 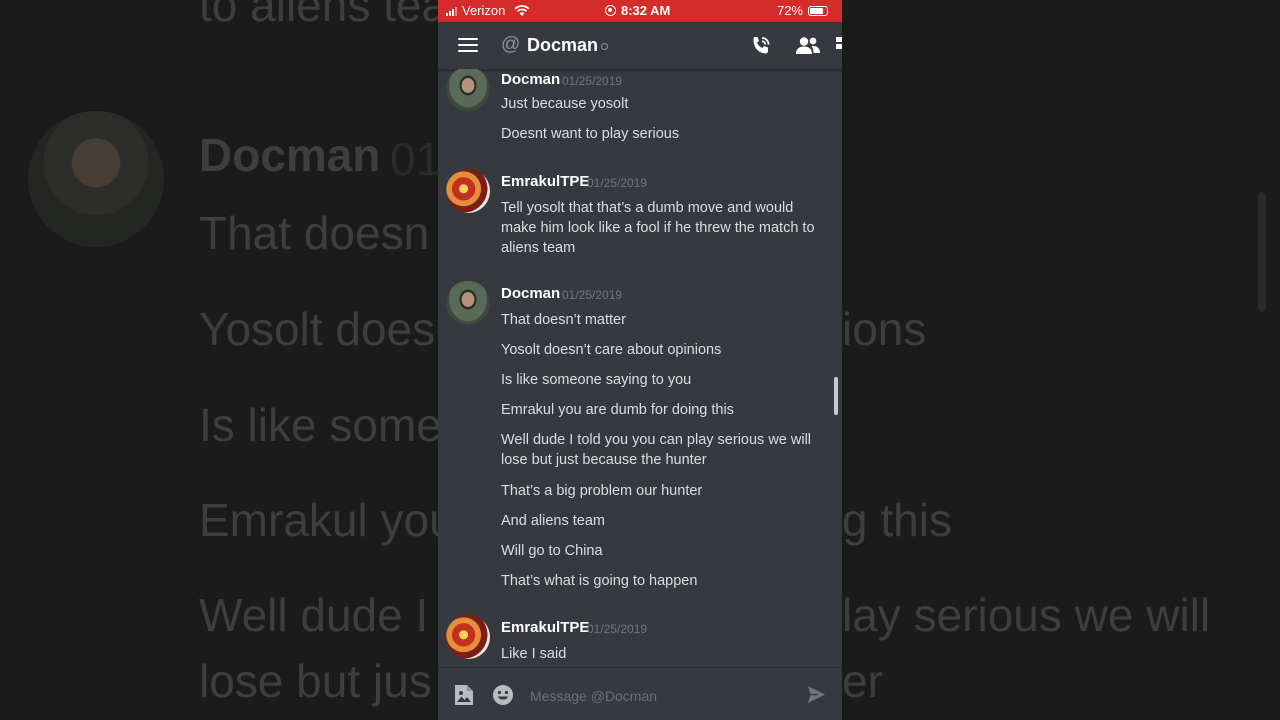 I want to click on battery-icon, so click(x=818, y=10).